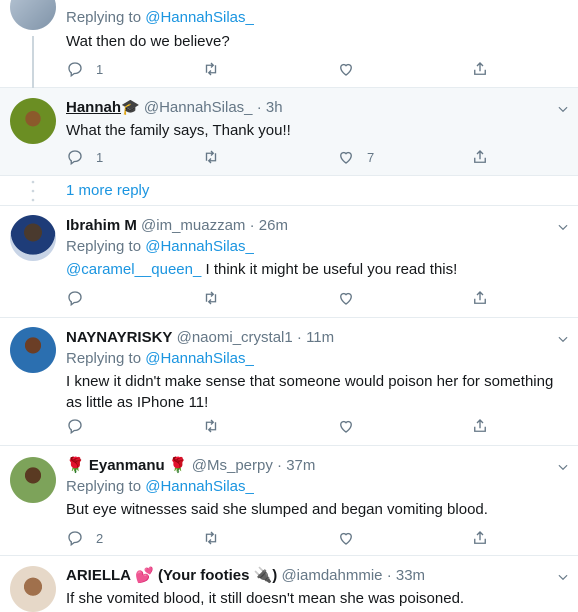  I want to click on handle: @iamdahmmie, so click(331, 575).